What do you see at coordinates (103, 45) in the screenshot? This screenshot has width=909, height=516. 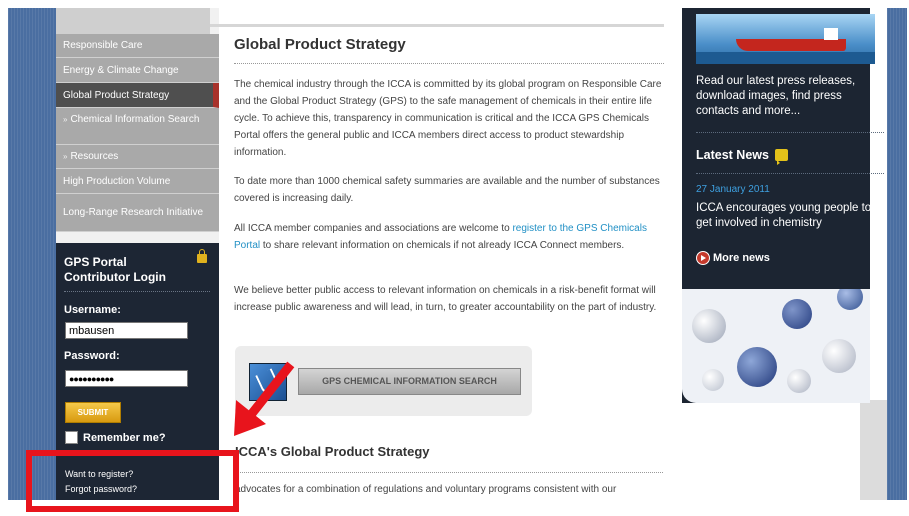 I see `nav-item-label: Responsible Care` at bounding box center [103, 45].